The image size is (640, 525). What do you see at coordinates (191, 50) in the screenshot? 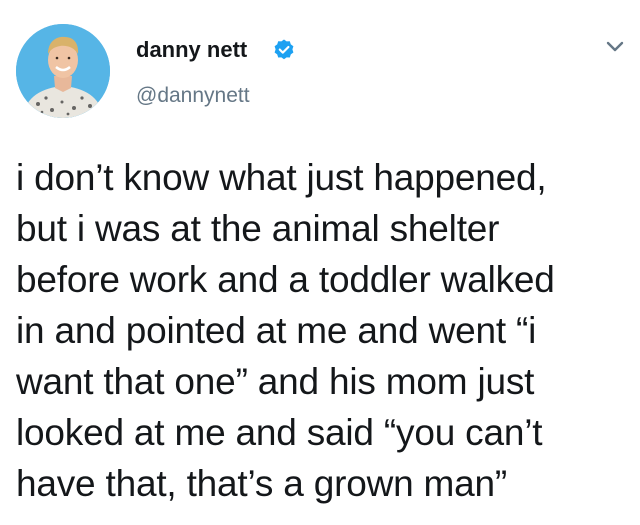
I see `display-name: danny nett` at bounding box center [191, 50].